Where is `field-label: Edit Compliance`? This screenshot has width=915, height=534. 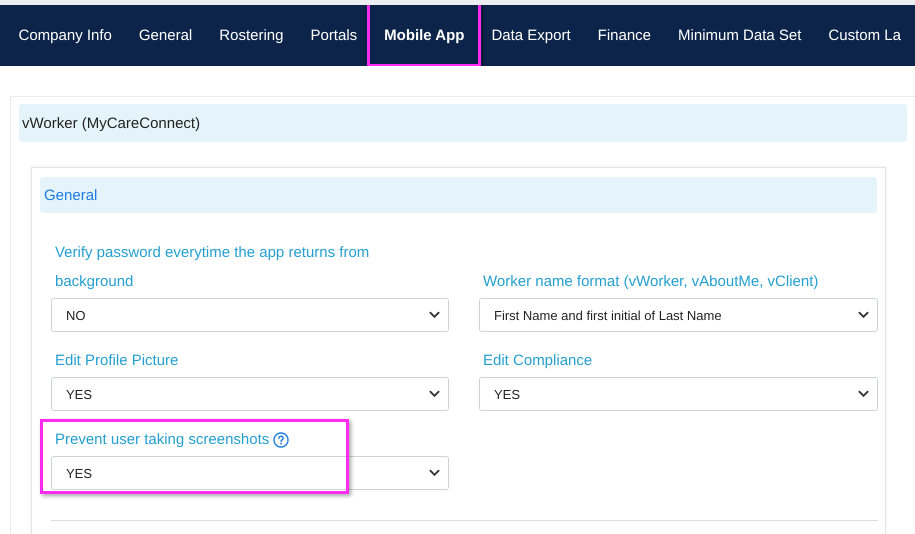
field-label: Edit Compliance is located at coordinates (537, 361).